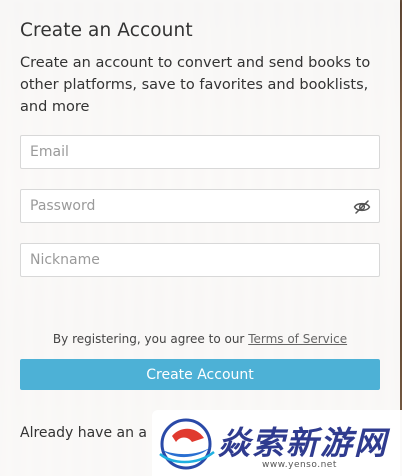 Image resolution: width=402 pixels, height=476 pixels. I want to click on nickname-field, so click(200, 260).